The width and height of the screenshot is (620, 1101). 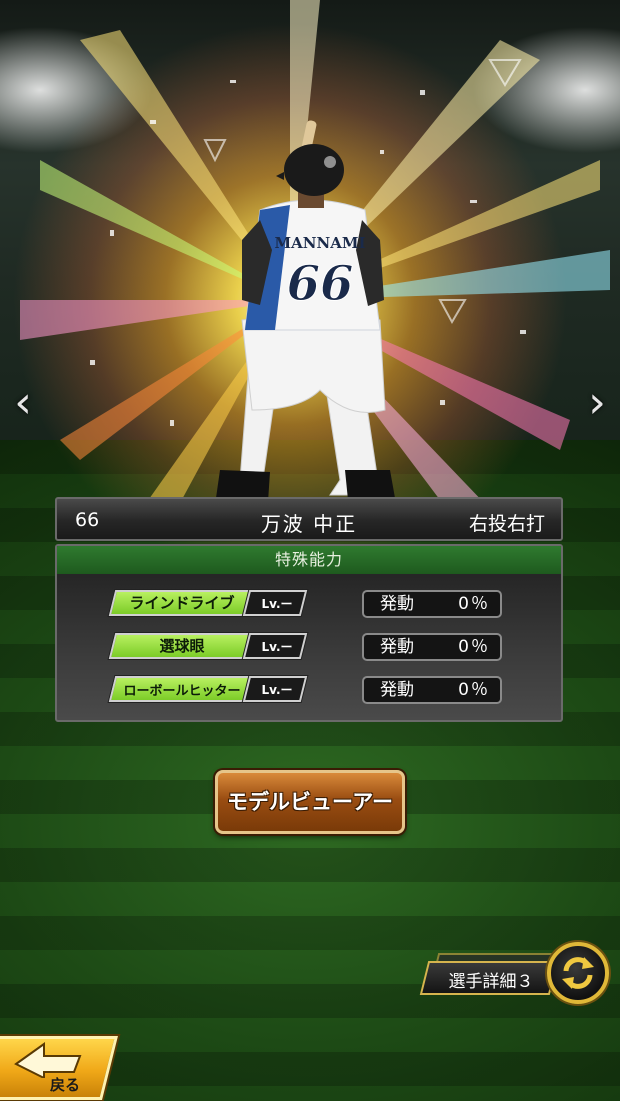 I want to click on player-detail-button: 選手詳細３, so click(x=494, y=975).